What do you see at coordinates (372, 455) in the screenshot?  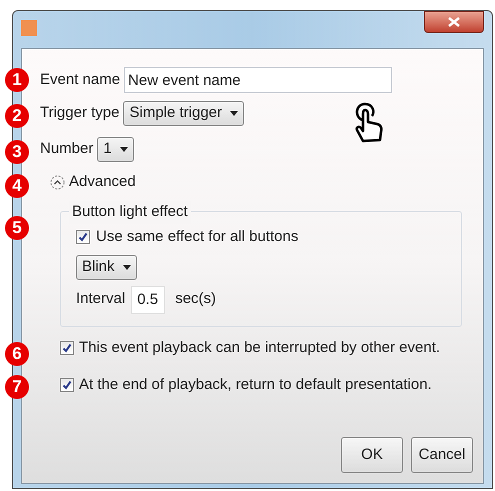 I see `dialog-button: OK` at bounding box center [372, 455].